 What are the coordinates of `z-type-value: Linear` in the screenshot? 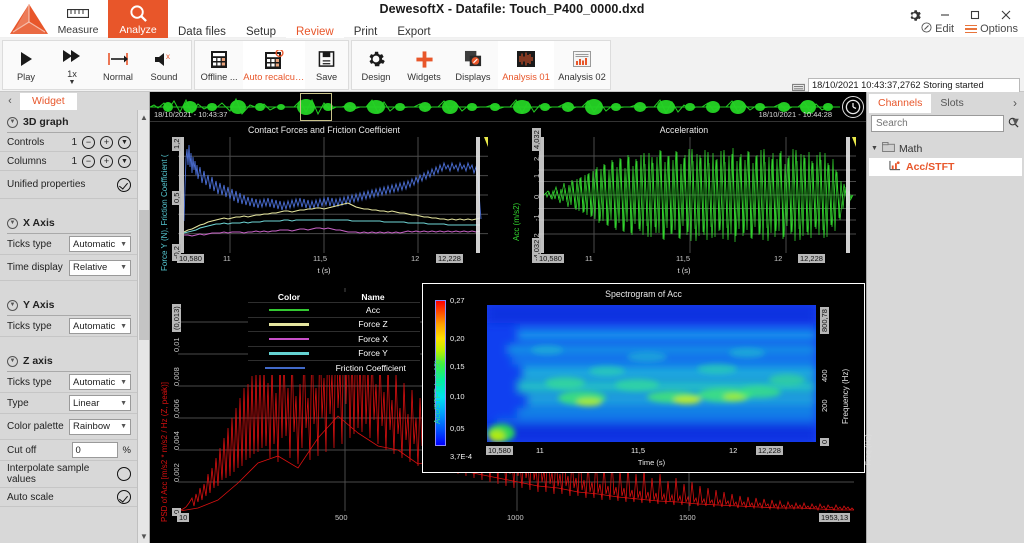 It's located at (86, 403).